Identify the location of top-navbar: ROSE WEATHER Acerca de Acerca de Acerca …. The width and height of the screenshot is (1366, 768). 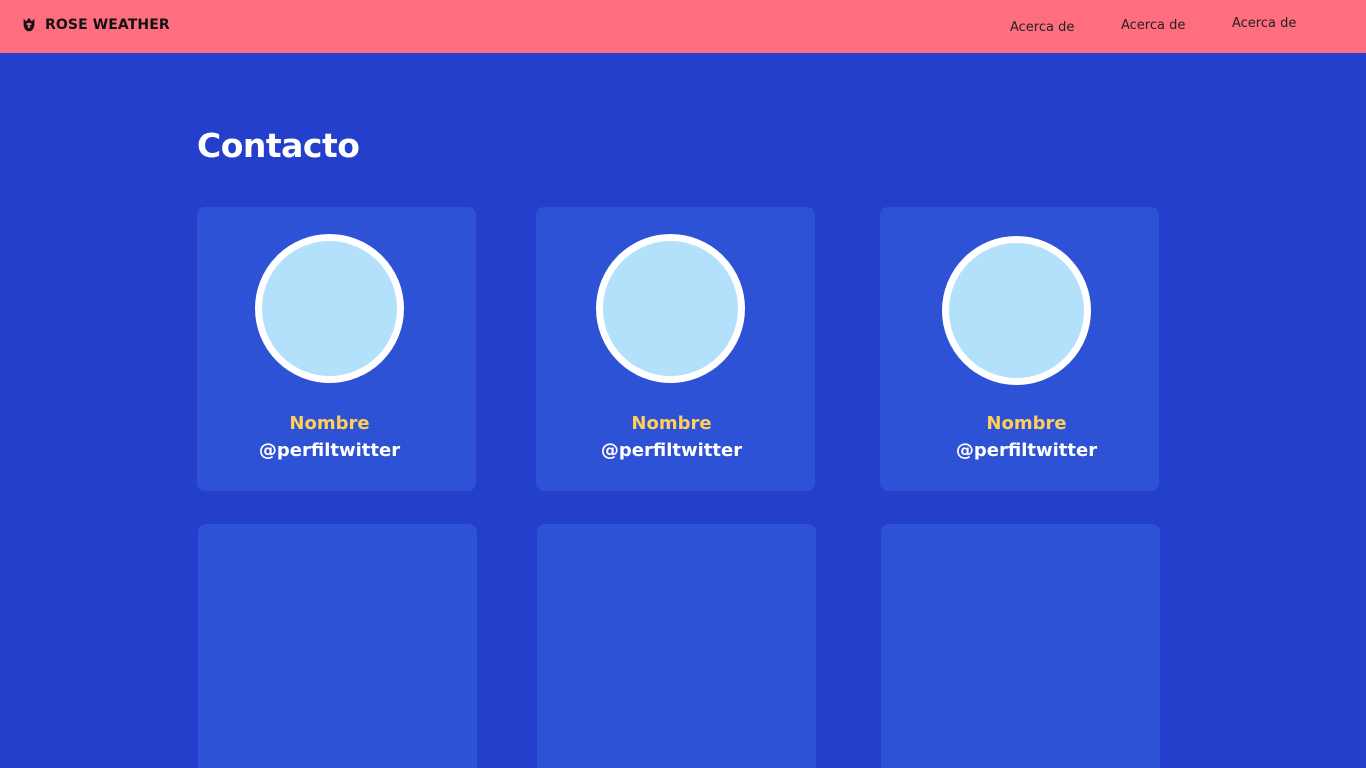
(683, 26).